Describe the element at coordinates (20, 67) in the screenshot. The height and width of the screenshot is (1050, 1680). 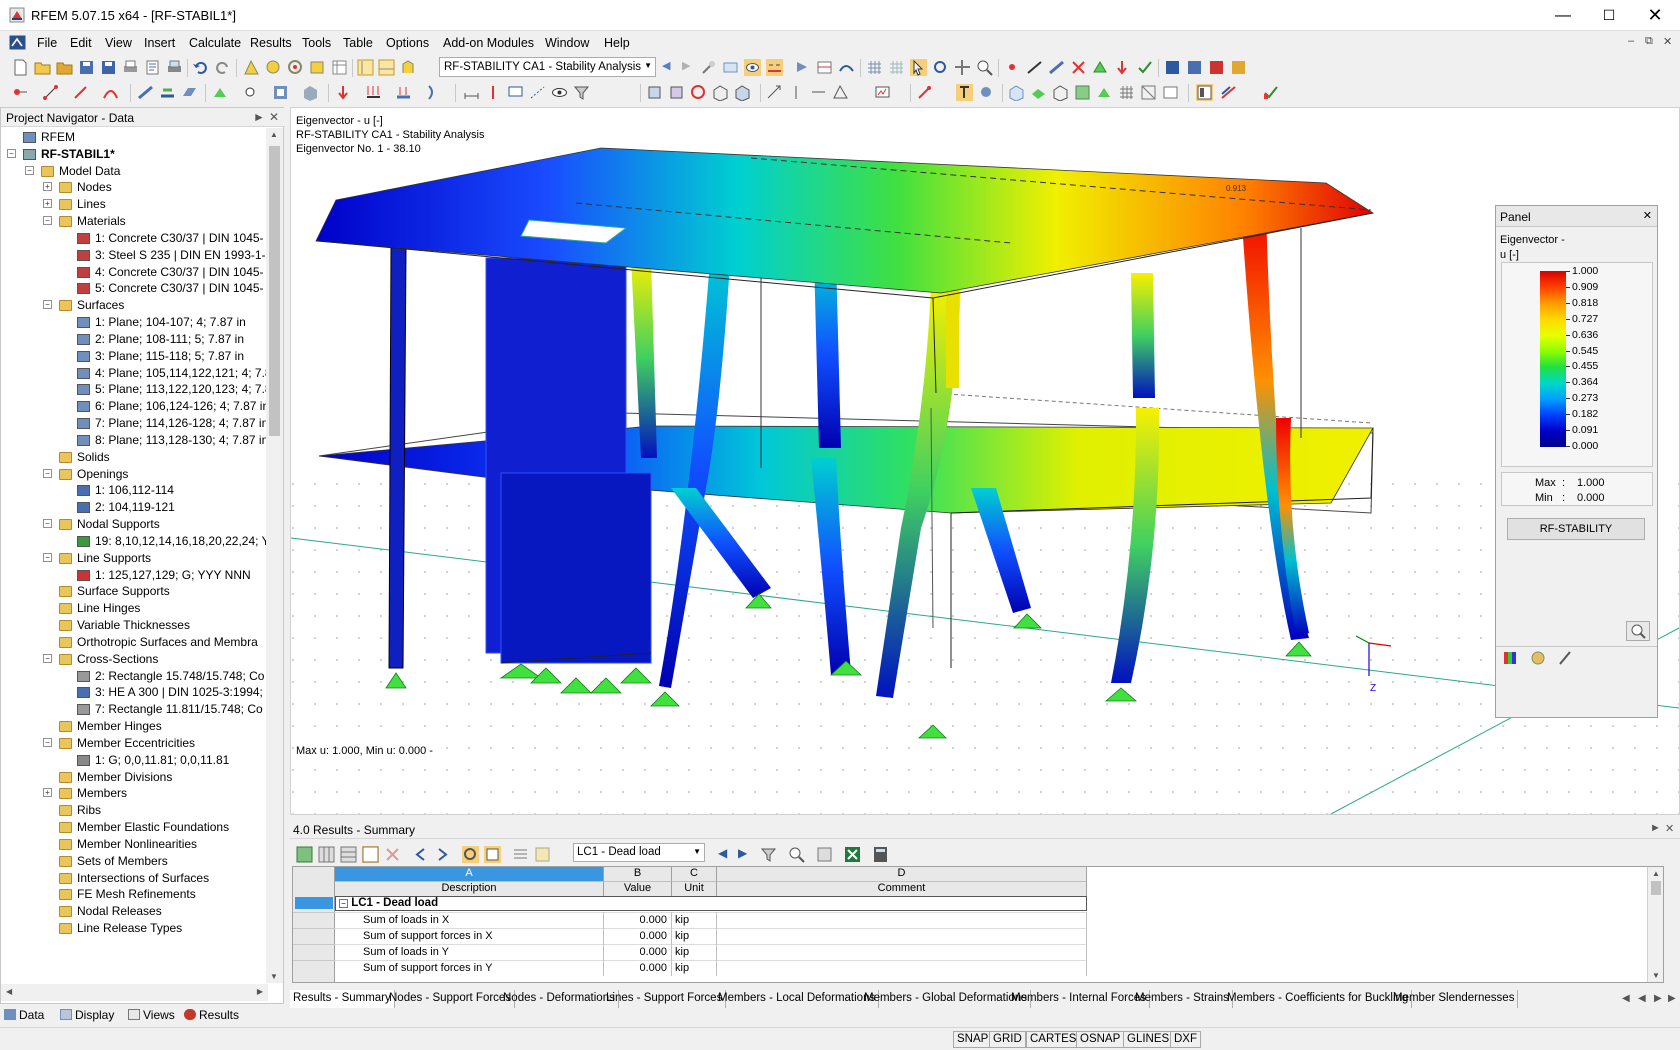
I see `new-file-icon` at that location.